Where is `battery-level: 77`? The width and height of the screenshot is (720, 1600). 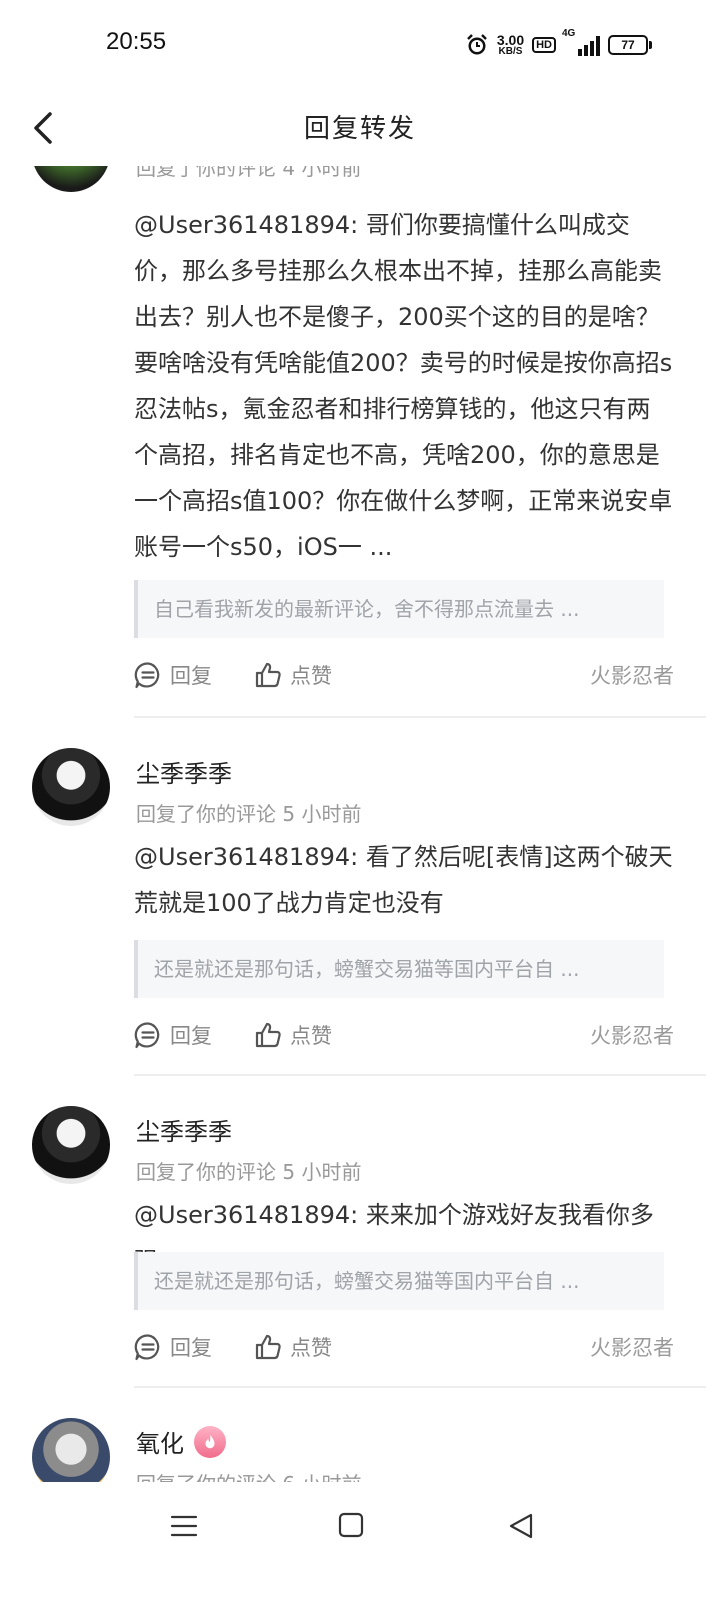
battery-level: 77 is located at coordinates (628, 45).